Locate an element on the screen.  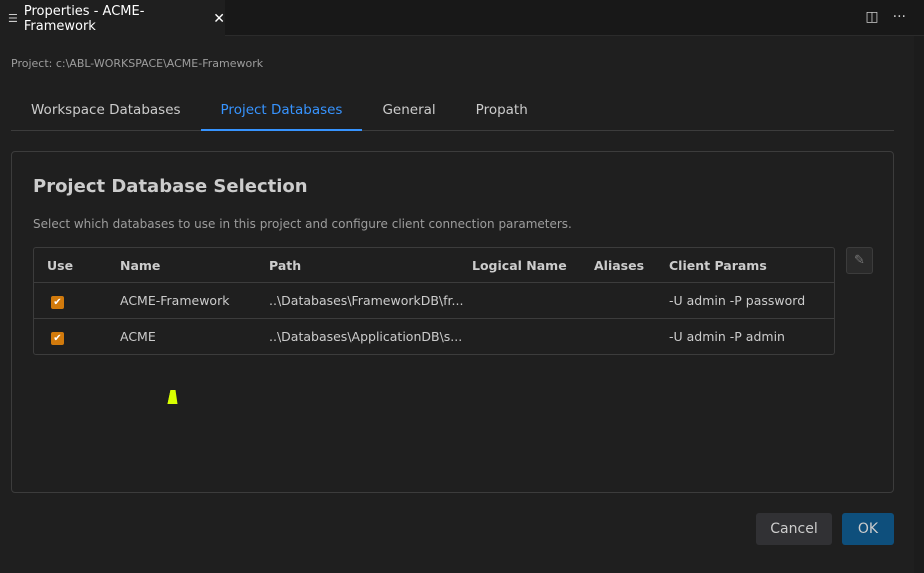
editor-tab: ☰ Properties - ACME-Framework ✕ is located at coordinates (112, 18).